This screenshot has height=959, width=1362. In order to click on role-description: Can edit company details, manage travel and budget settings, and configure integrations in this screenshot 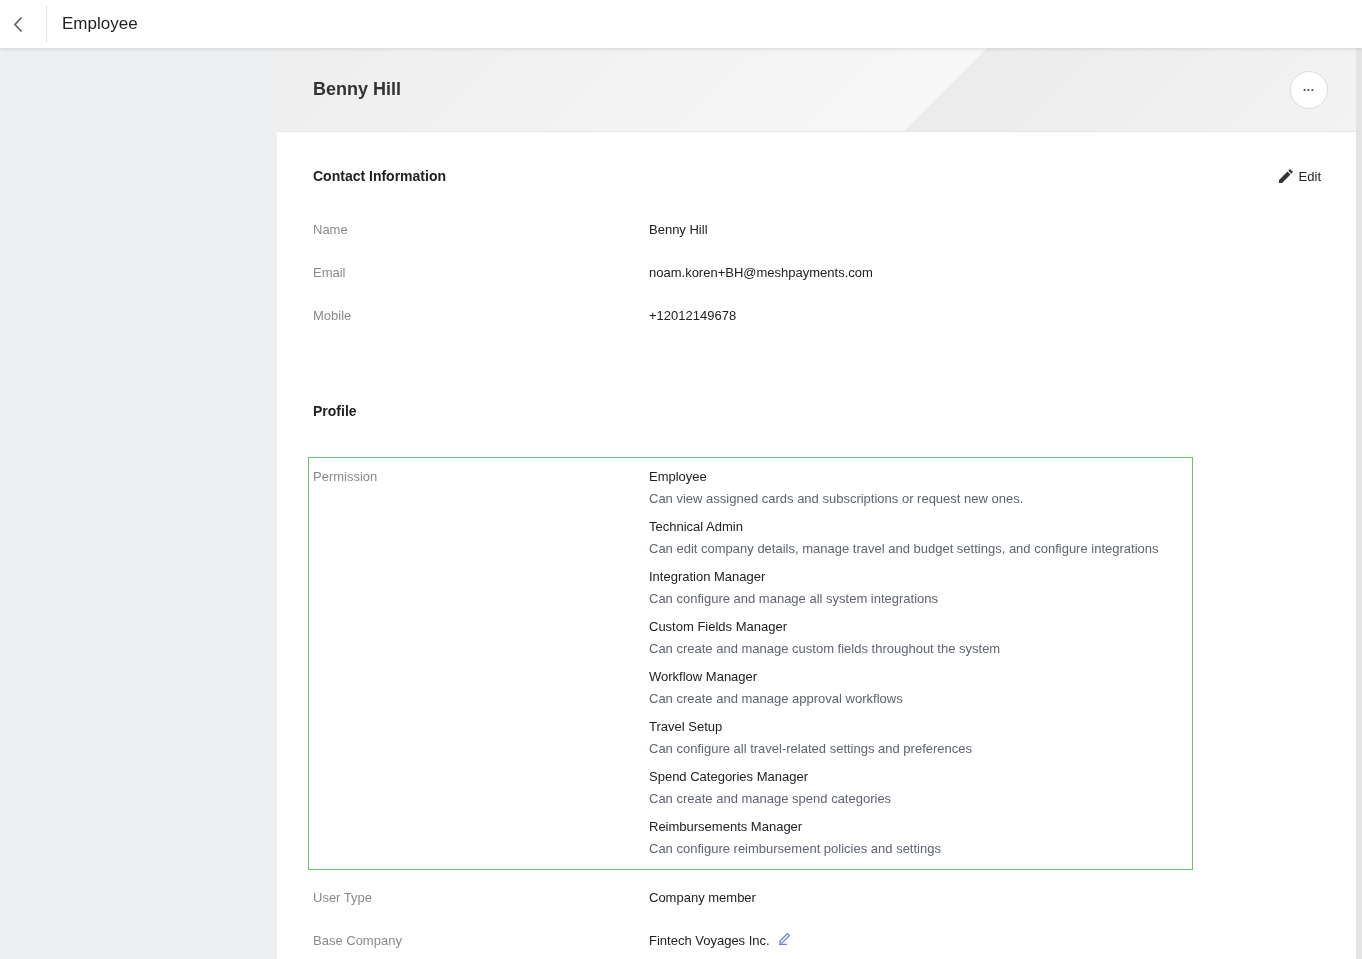, I will do `click(904, 548)`.